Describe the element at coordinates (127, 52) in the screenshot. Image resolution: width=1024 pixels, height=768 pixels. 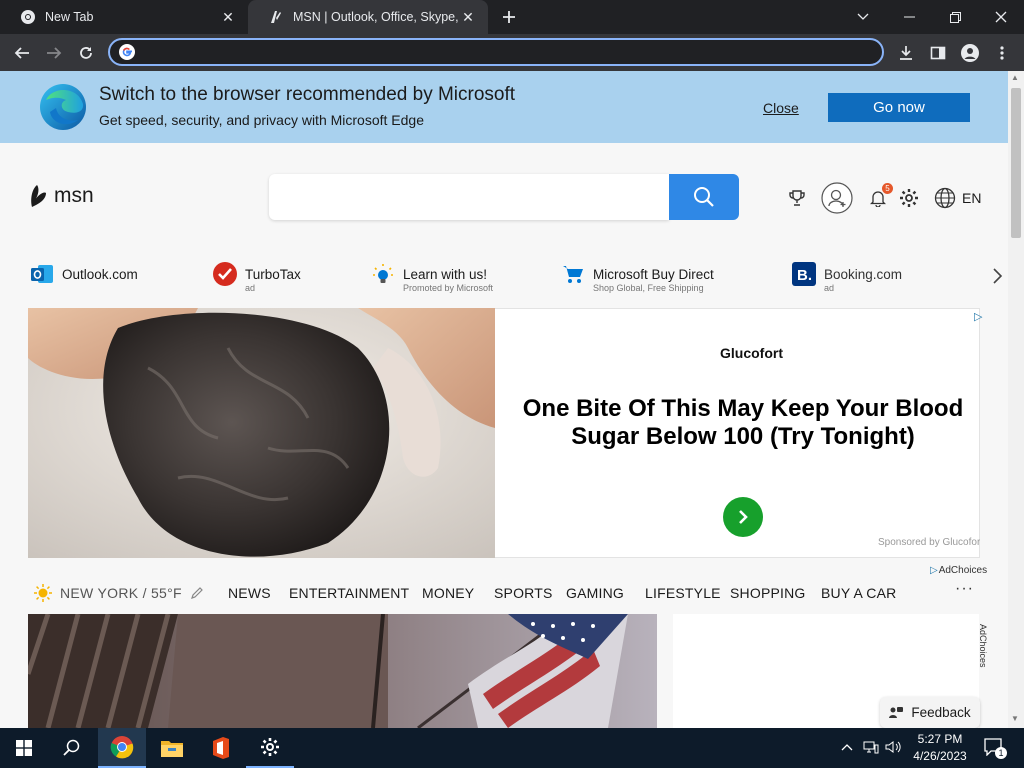
I see `google-icon` at that location.